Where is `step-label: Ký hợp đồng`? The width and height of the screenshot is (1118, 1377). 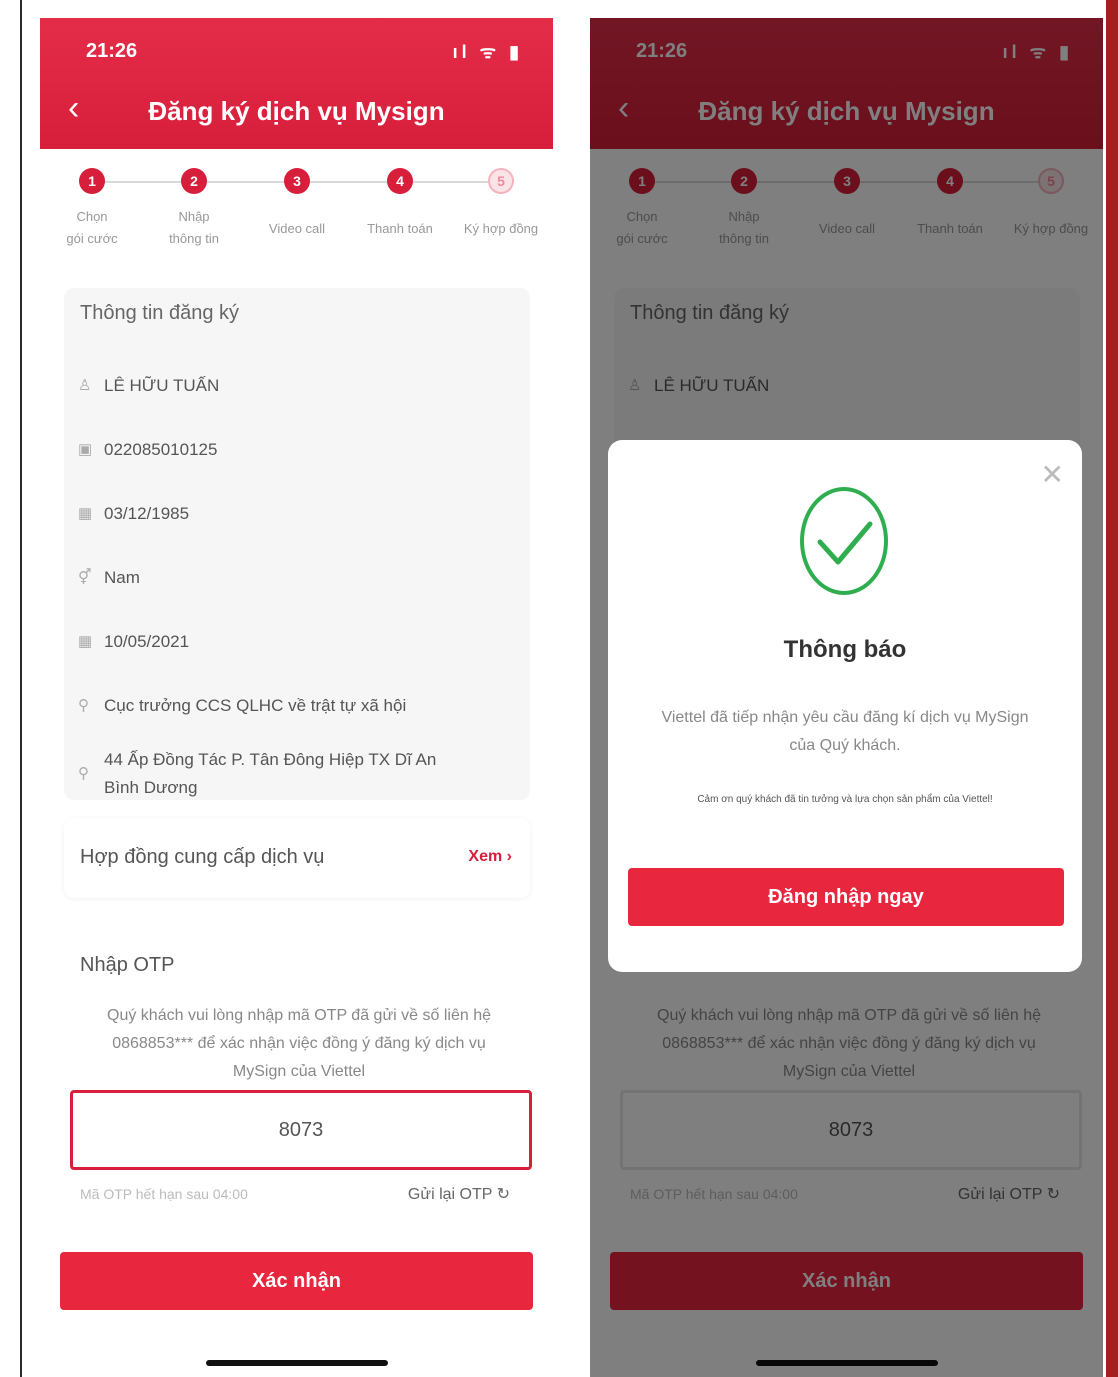 step-label: Ký hợp đồng is located at coordinates (501, 228).